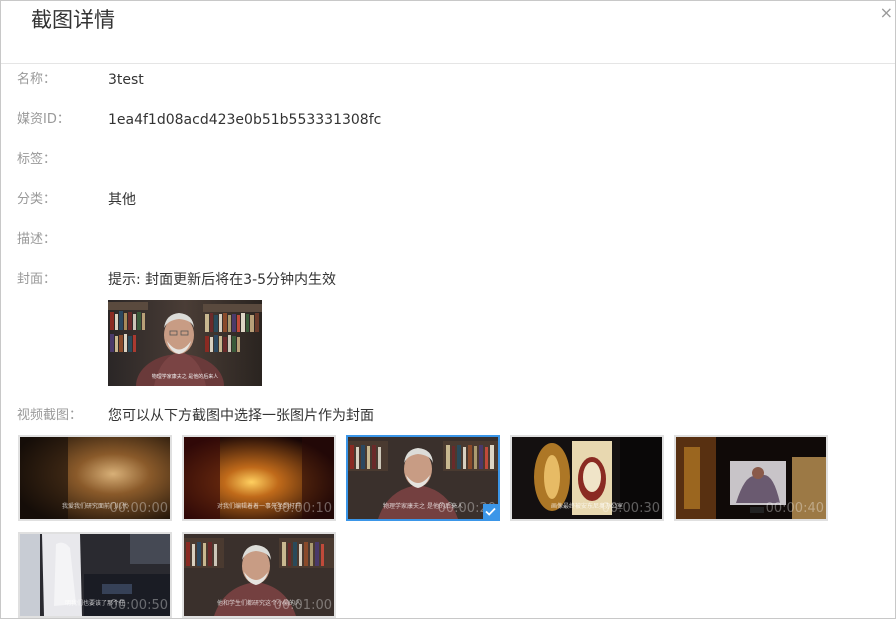  What do you see at coordinates (423, 478) in the screenshot?
I see `thumbnail-3: 物理学家康夫之 是他的后来人 00:00:20` at bounding box center [423, 478].